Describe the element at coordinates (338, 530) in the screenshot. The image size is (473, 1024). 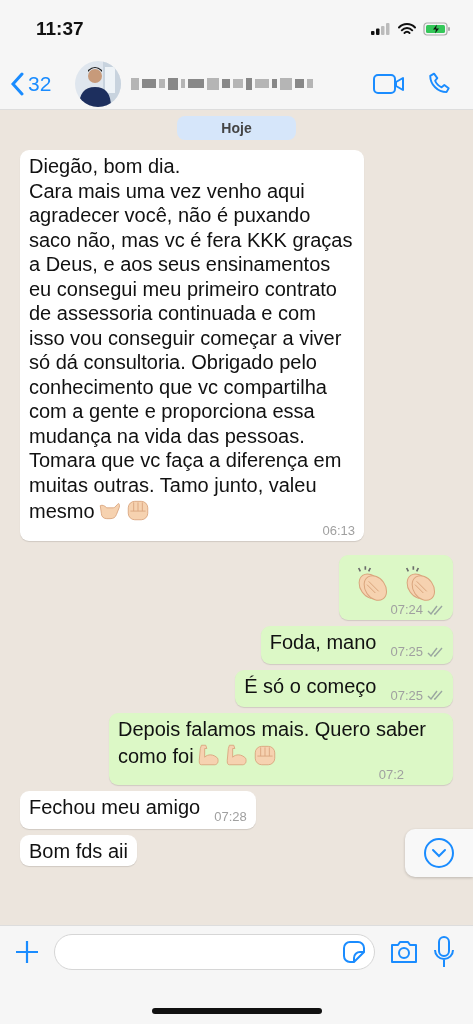
I see `message-time: 06:13` at that location.